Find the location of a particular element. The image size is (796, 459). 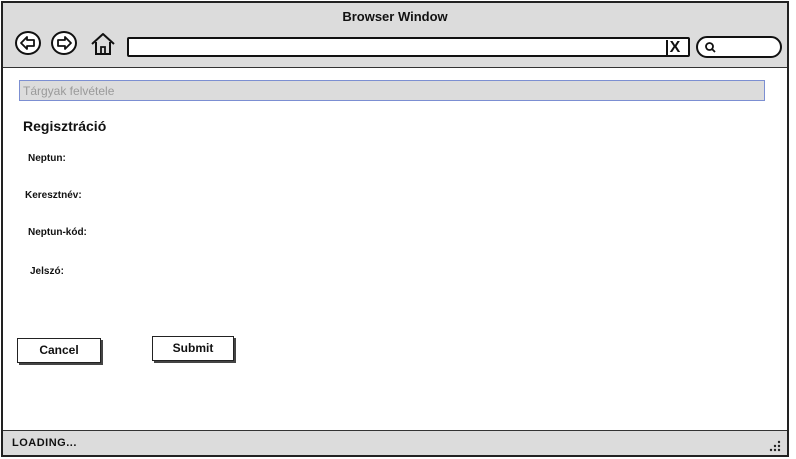

breadcrumb: Tárgyak felvétele is located at coordinates (392, 90).